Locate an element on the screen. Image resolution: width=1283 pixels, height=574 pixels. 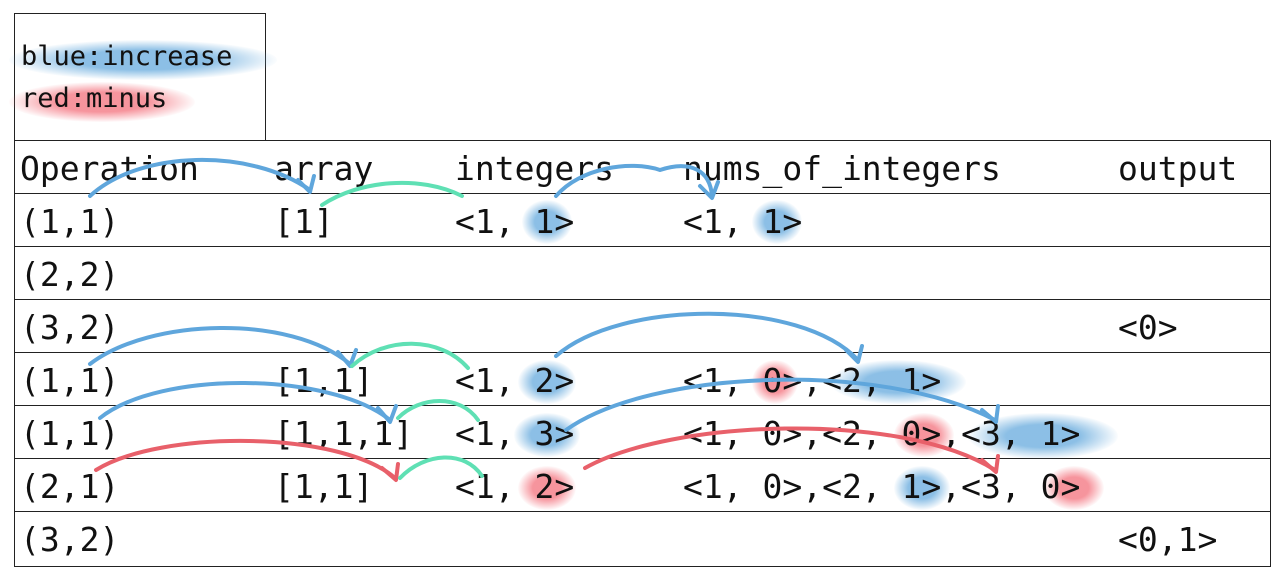
cell-operation: (2,1) is located at coordinates (70, 486).